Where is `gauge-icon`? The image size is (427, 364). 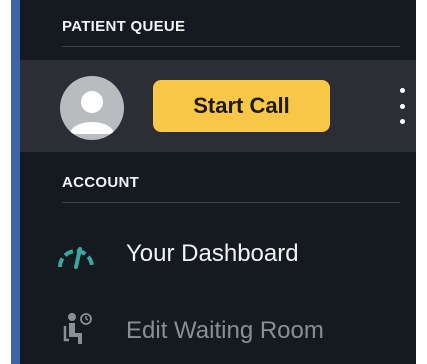 gauge-icon is located at coordinates (76, 253).